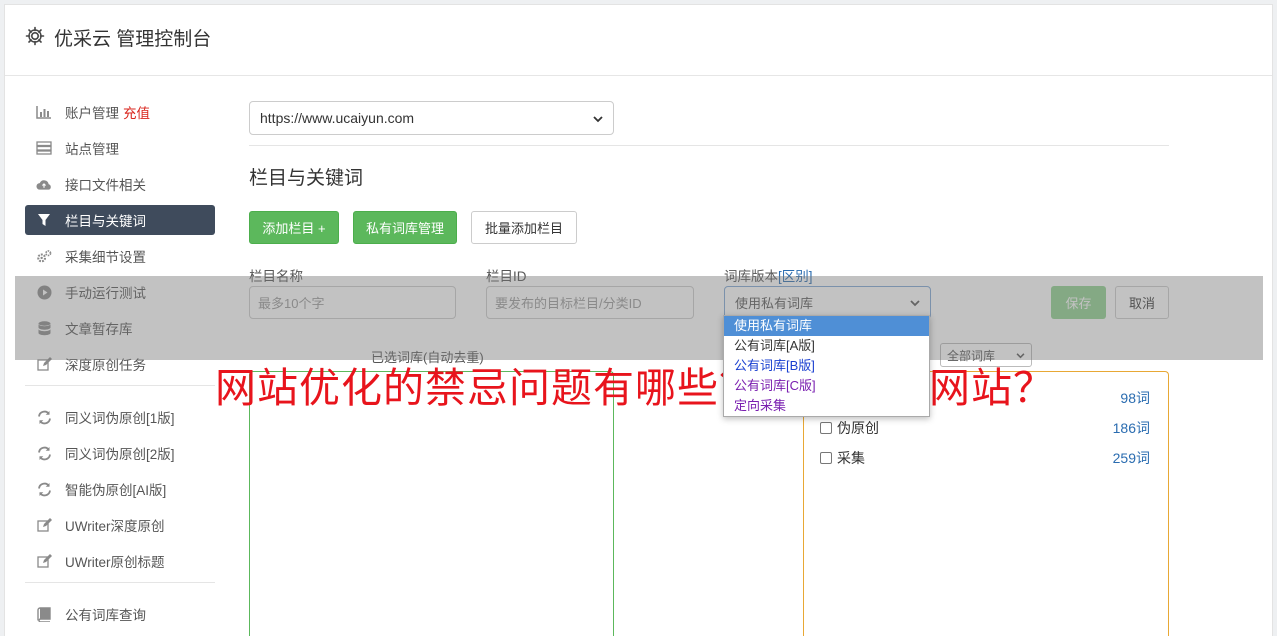  What do you see at coordinates (133, 39) in the screenshot?
I see `page-title: 优采云 管理控制台` at bounding box center [133, 39].